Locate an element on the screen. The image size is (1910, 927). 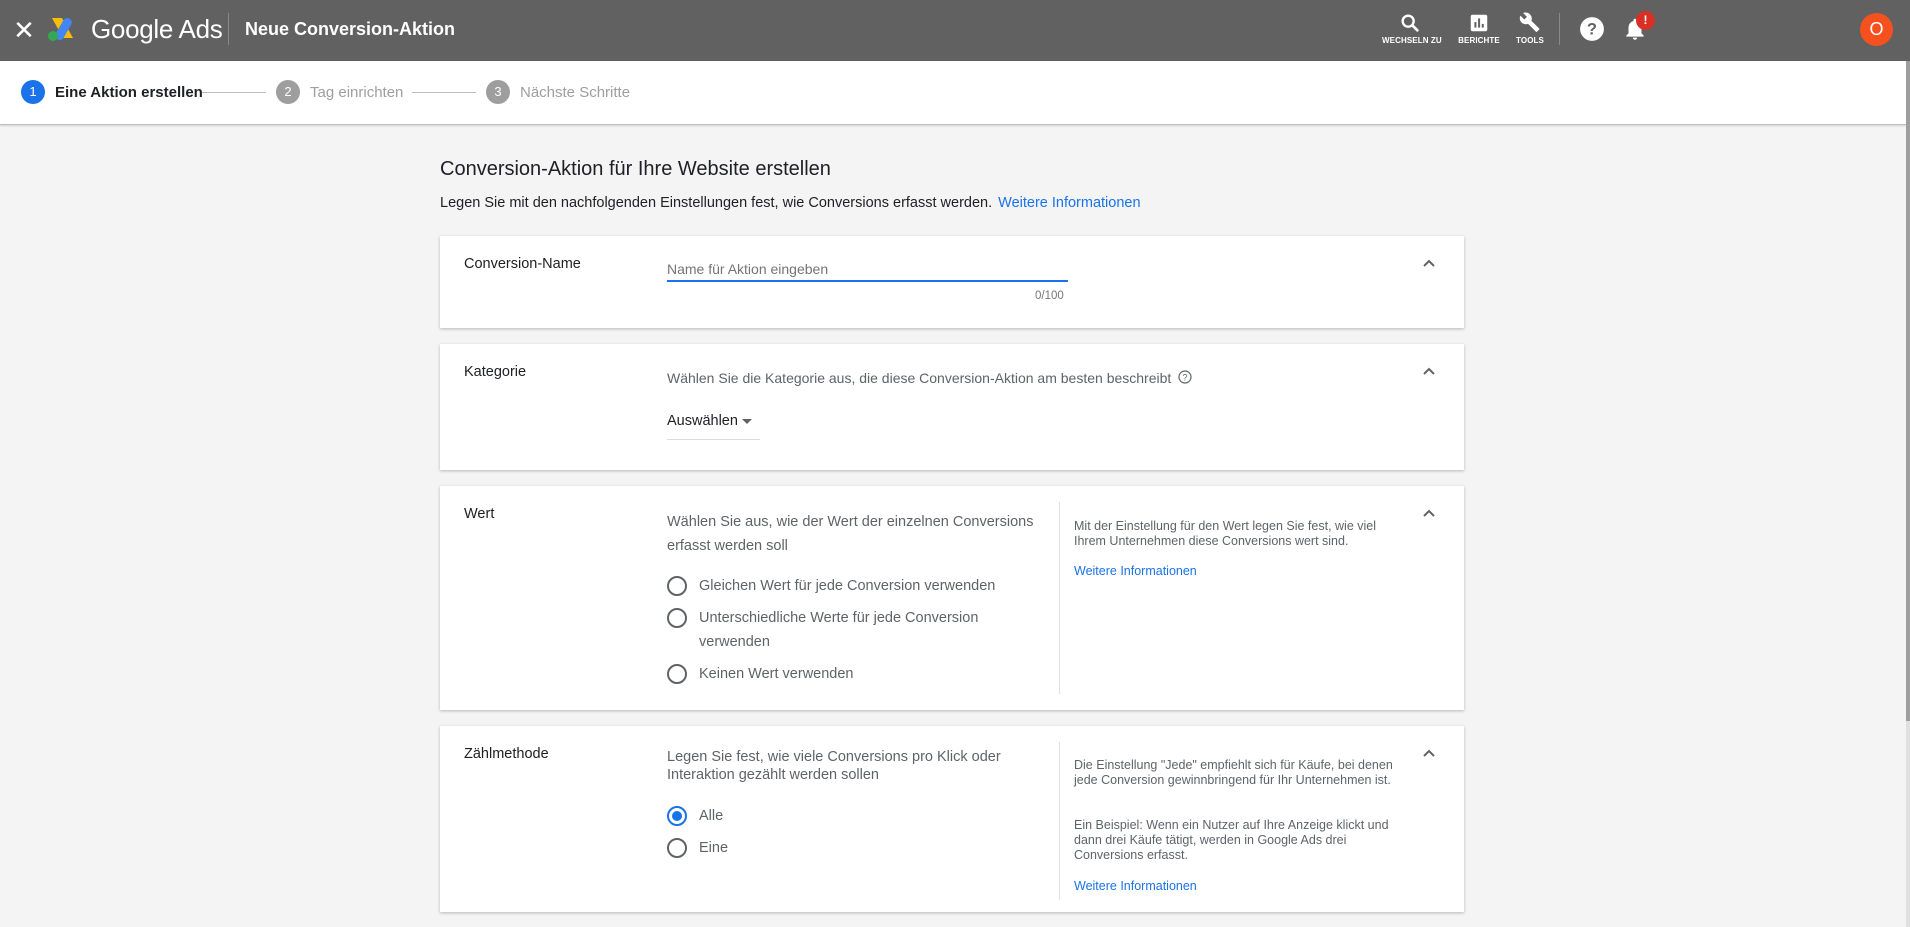
conversion-name-card: Conversion-Name 0/100 is located at coordinates (952, 282).